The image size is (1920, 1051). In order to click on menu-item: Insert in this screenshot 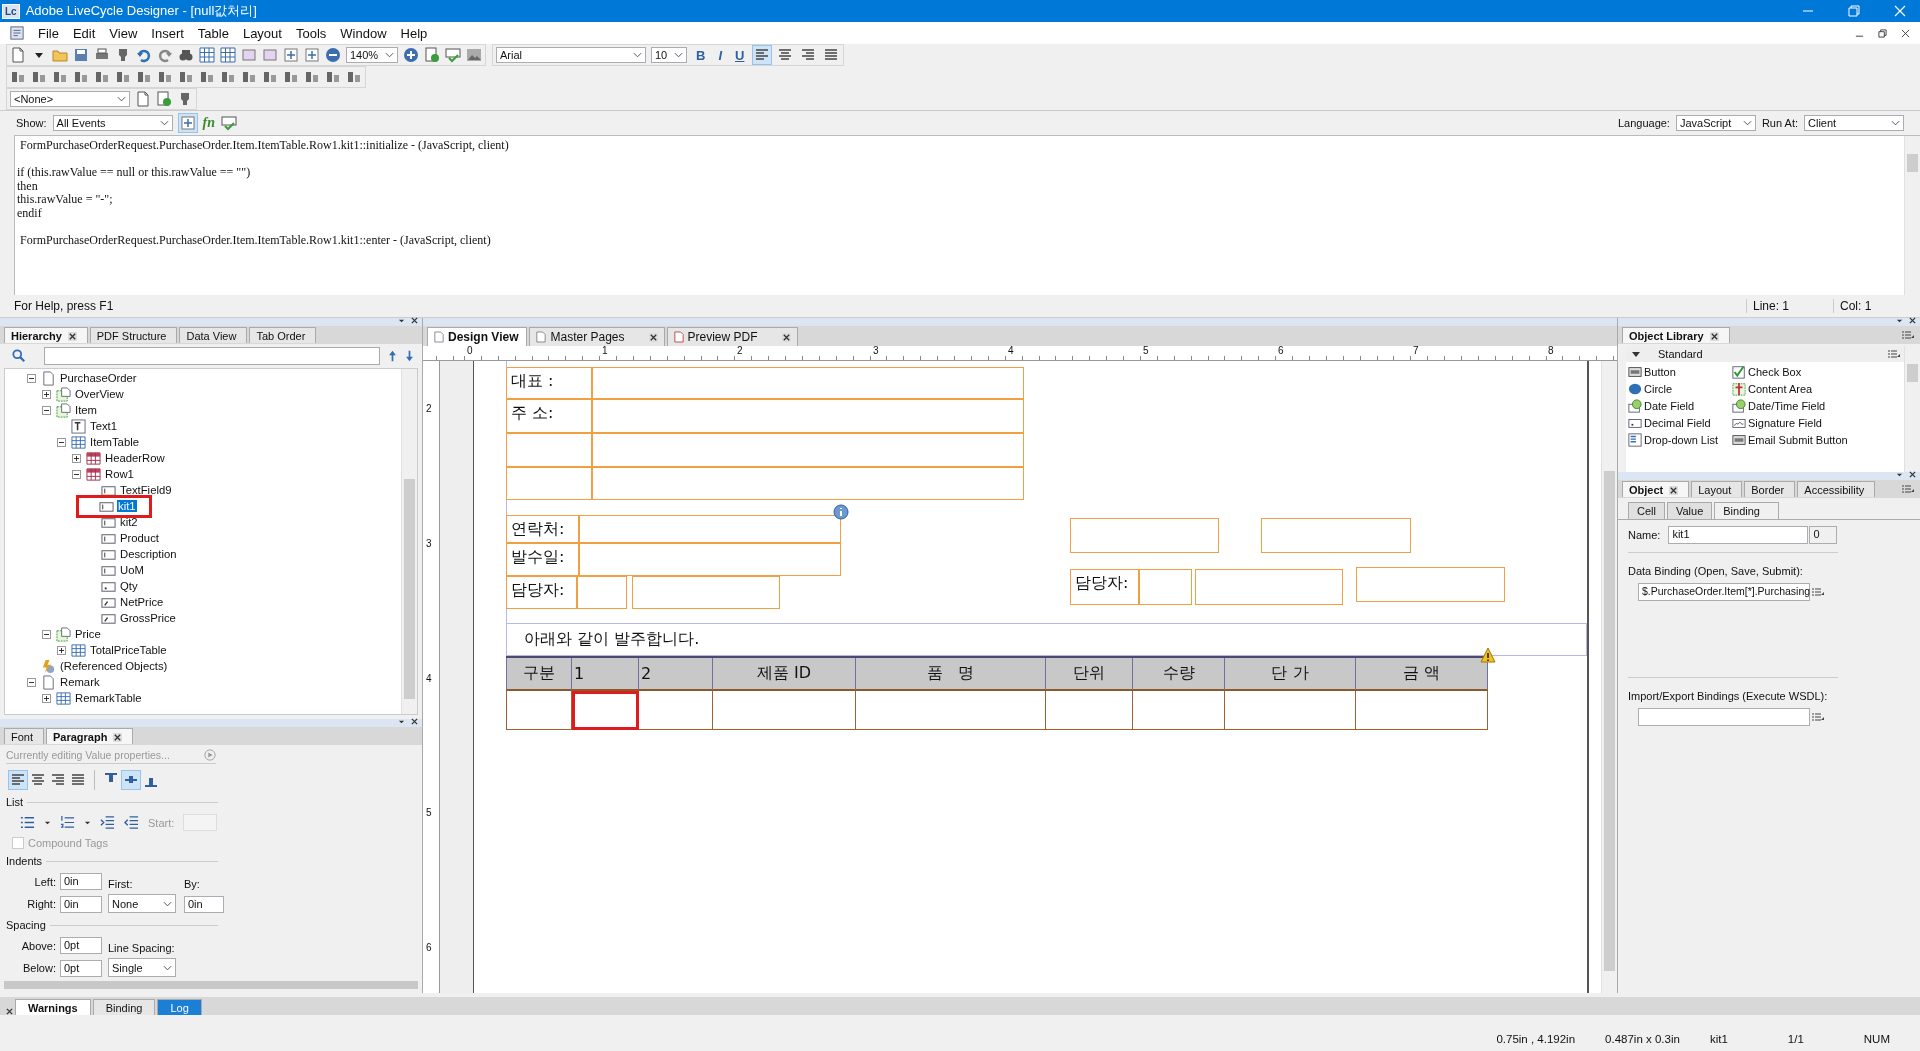, I will do `click(167, 33)`.